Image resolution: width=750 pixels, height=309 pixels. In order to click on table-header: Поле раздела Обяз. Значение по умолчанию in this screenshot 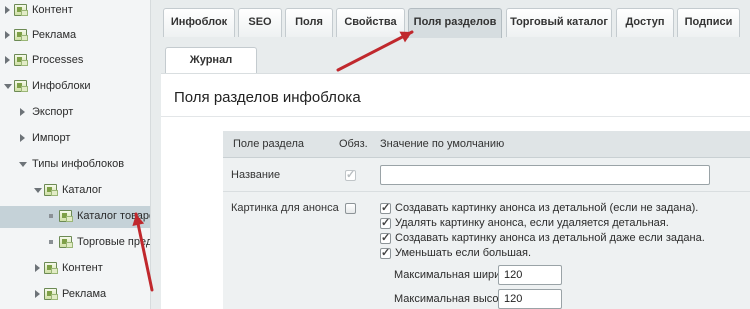, I will do `click(486, 144)`.